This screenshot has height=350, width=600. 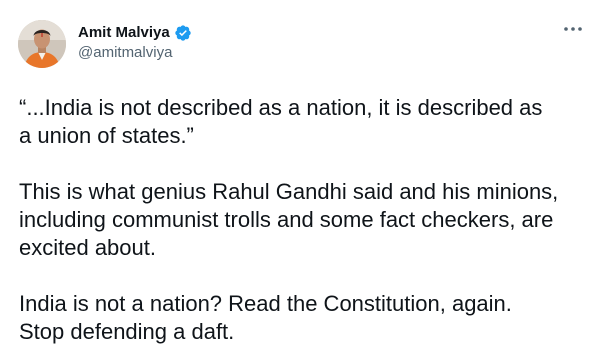 I want to click on author-display-name: Amit Malviya, so click(x=124, y=33).